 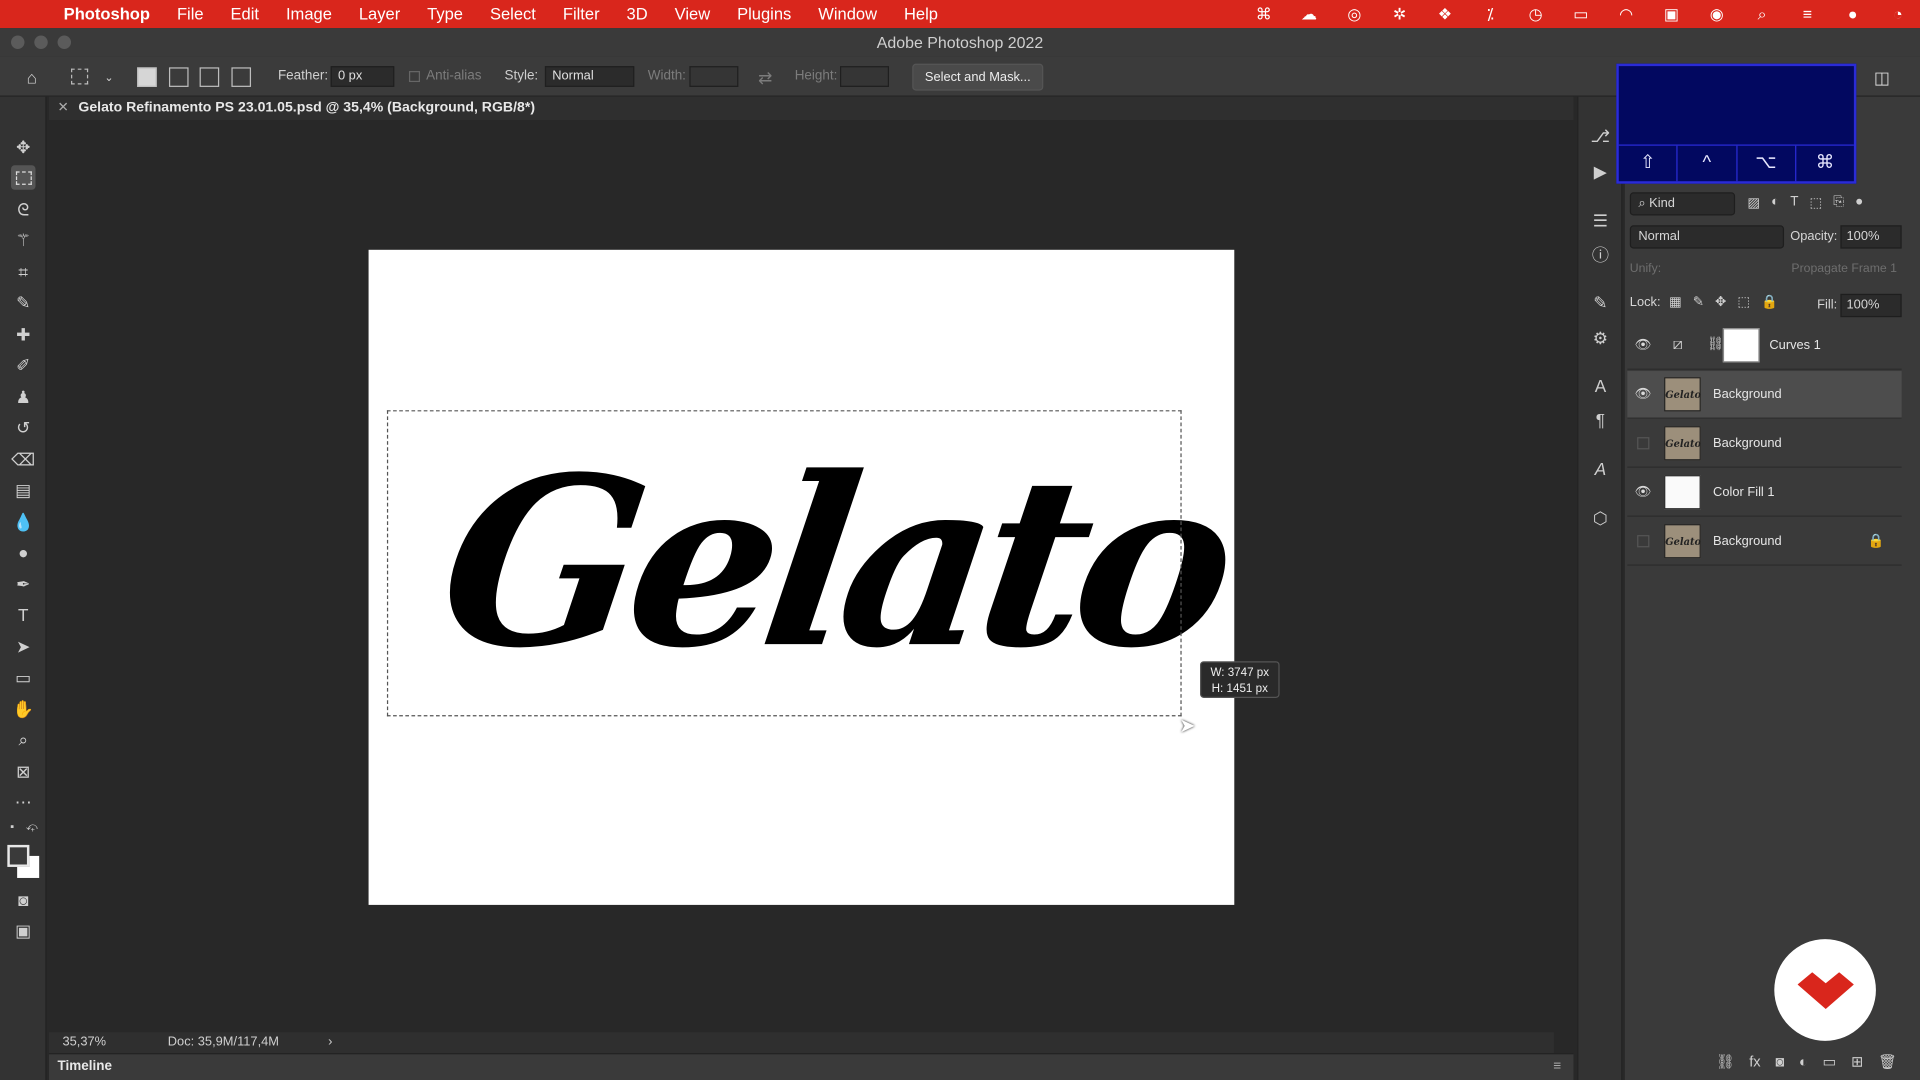 What do you see at coordinates (330, 1042) in the screenshot?
I see `status-menu-arrow: ›` at bounding box center [330, 1042].